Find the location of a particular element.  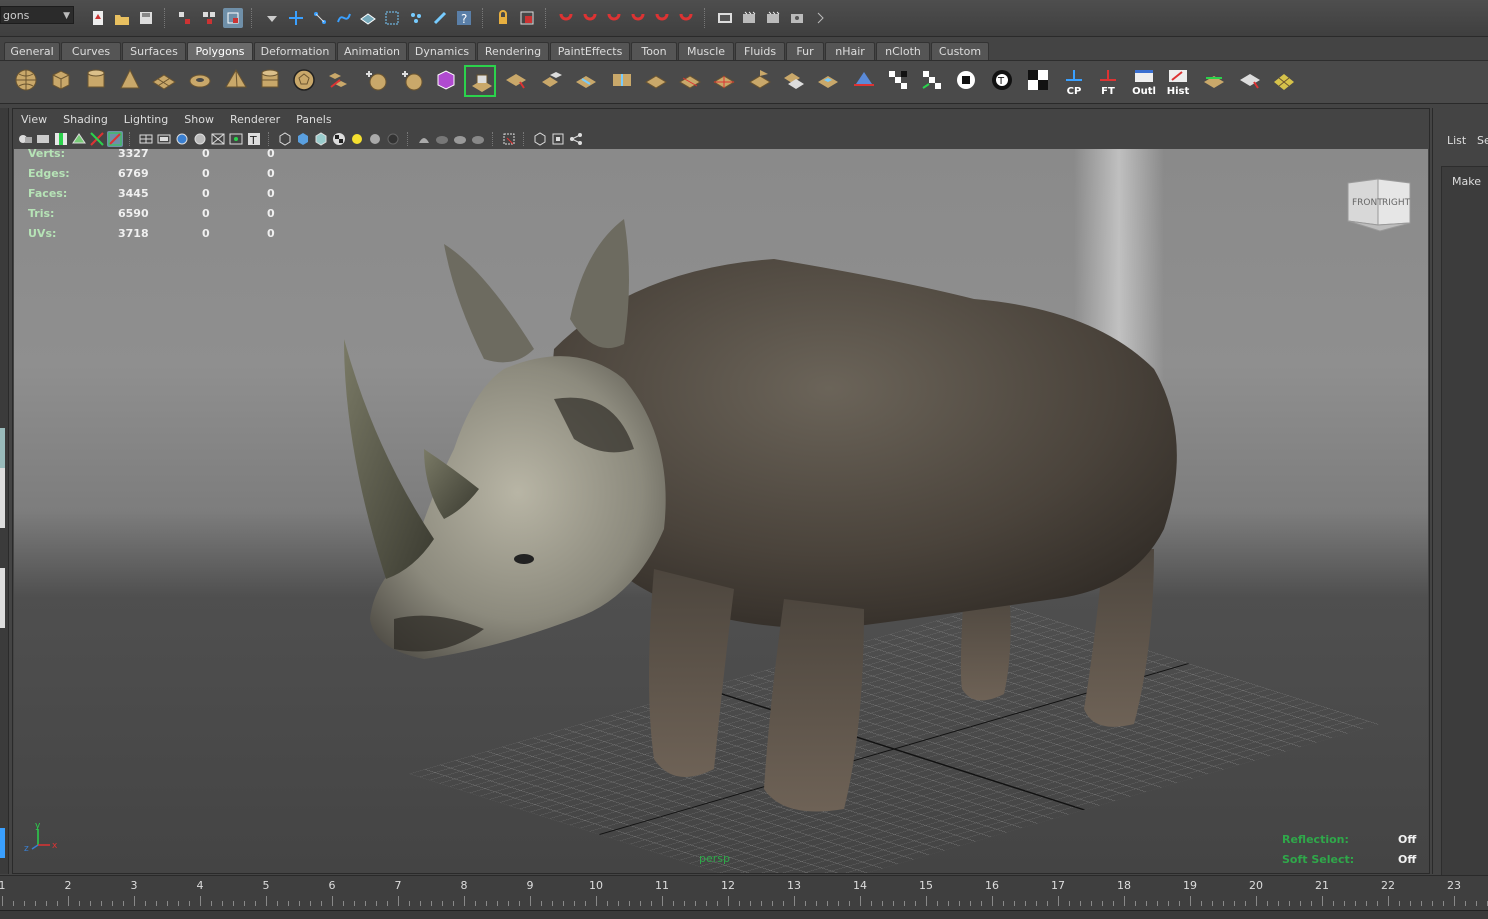

frame-number: 1 is located at coordinates (3, 885).